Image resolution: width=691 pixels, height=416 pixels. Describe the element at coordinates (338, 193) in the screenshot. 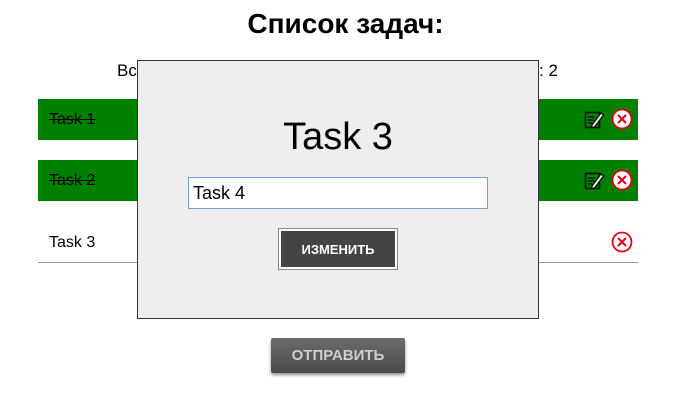

I see `task-name-input` at that location.